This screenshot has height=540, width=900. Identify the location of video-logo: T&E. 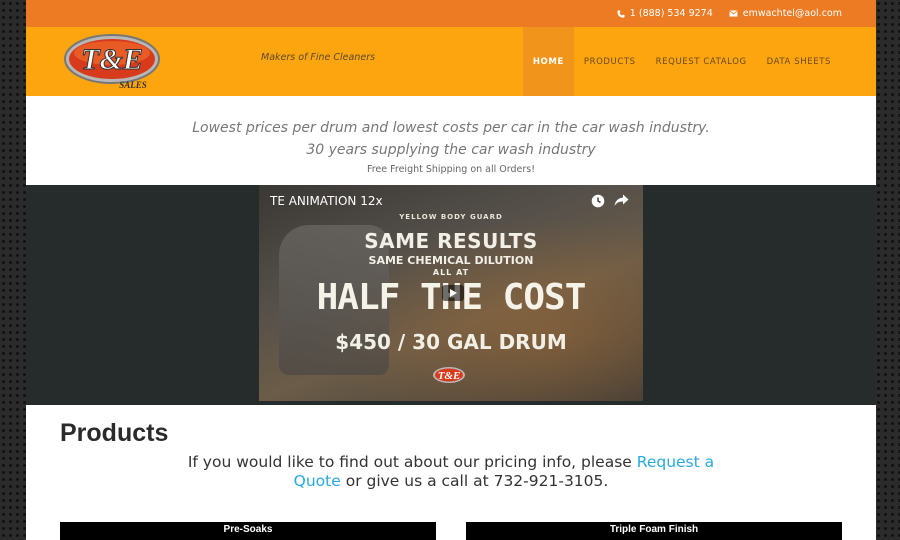
(449, 375).